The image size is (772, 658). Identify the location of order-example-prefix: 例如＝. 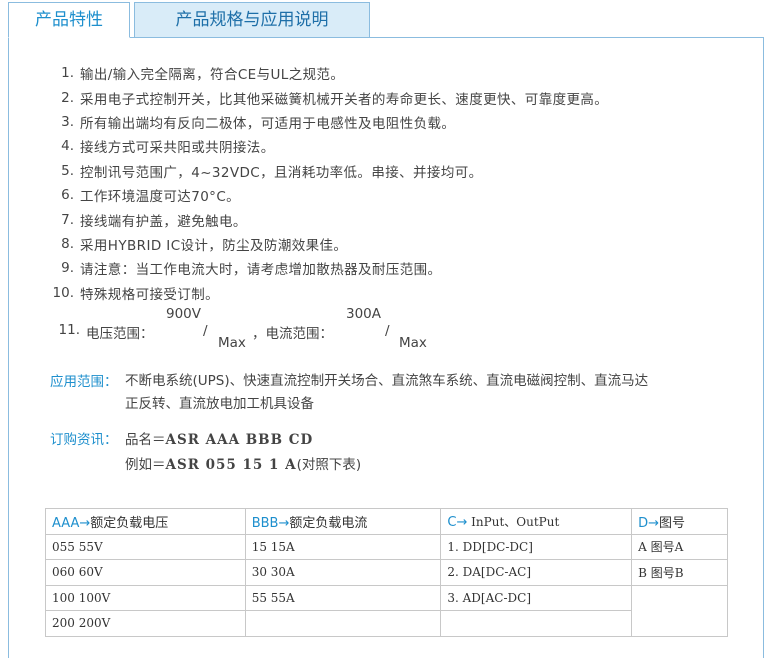
(145, 465).